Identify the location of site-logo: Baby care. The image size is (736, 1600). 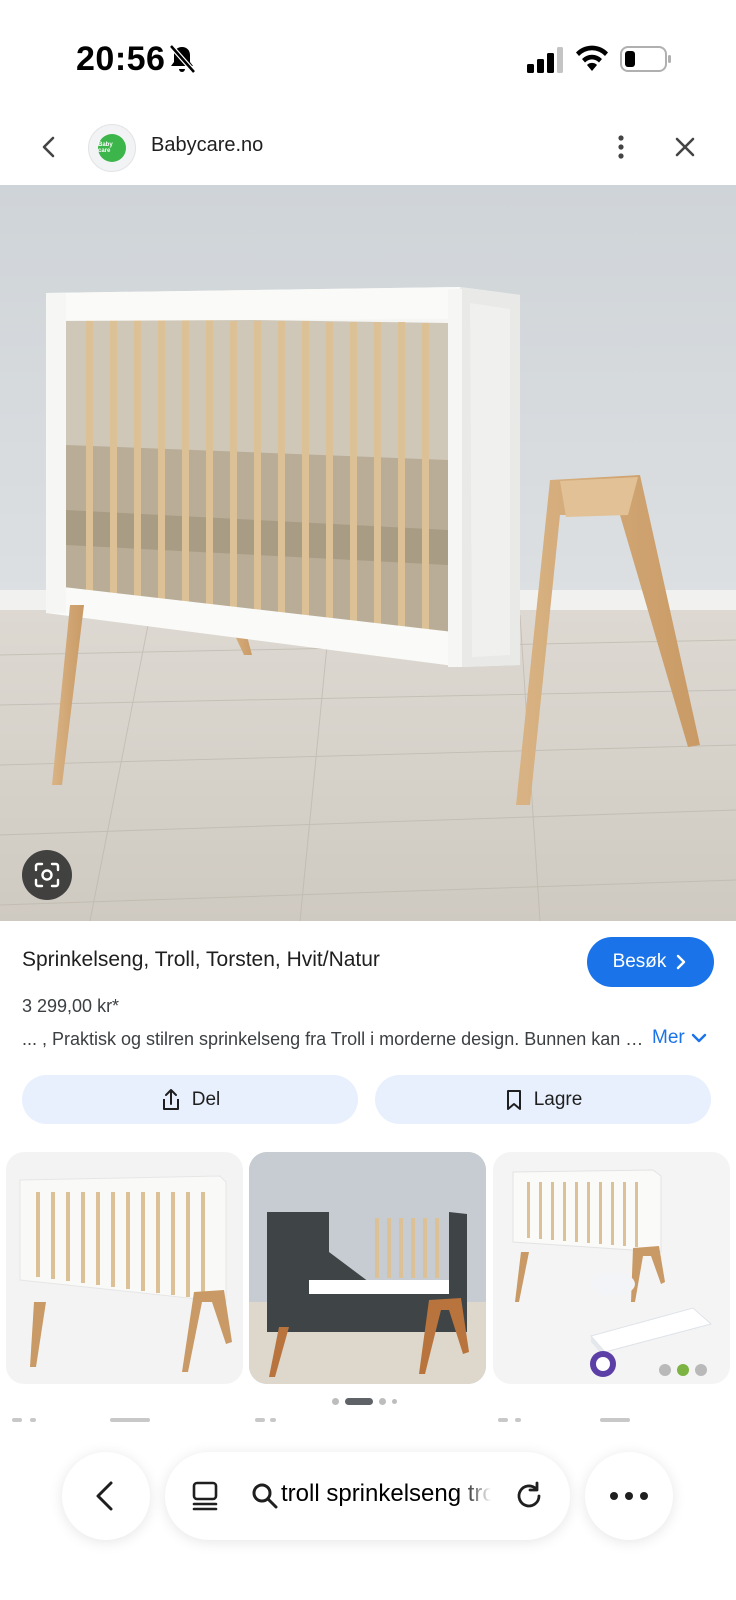
(112, 148).